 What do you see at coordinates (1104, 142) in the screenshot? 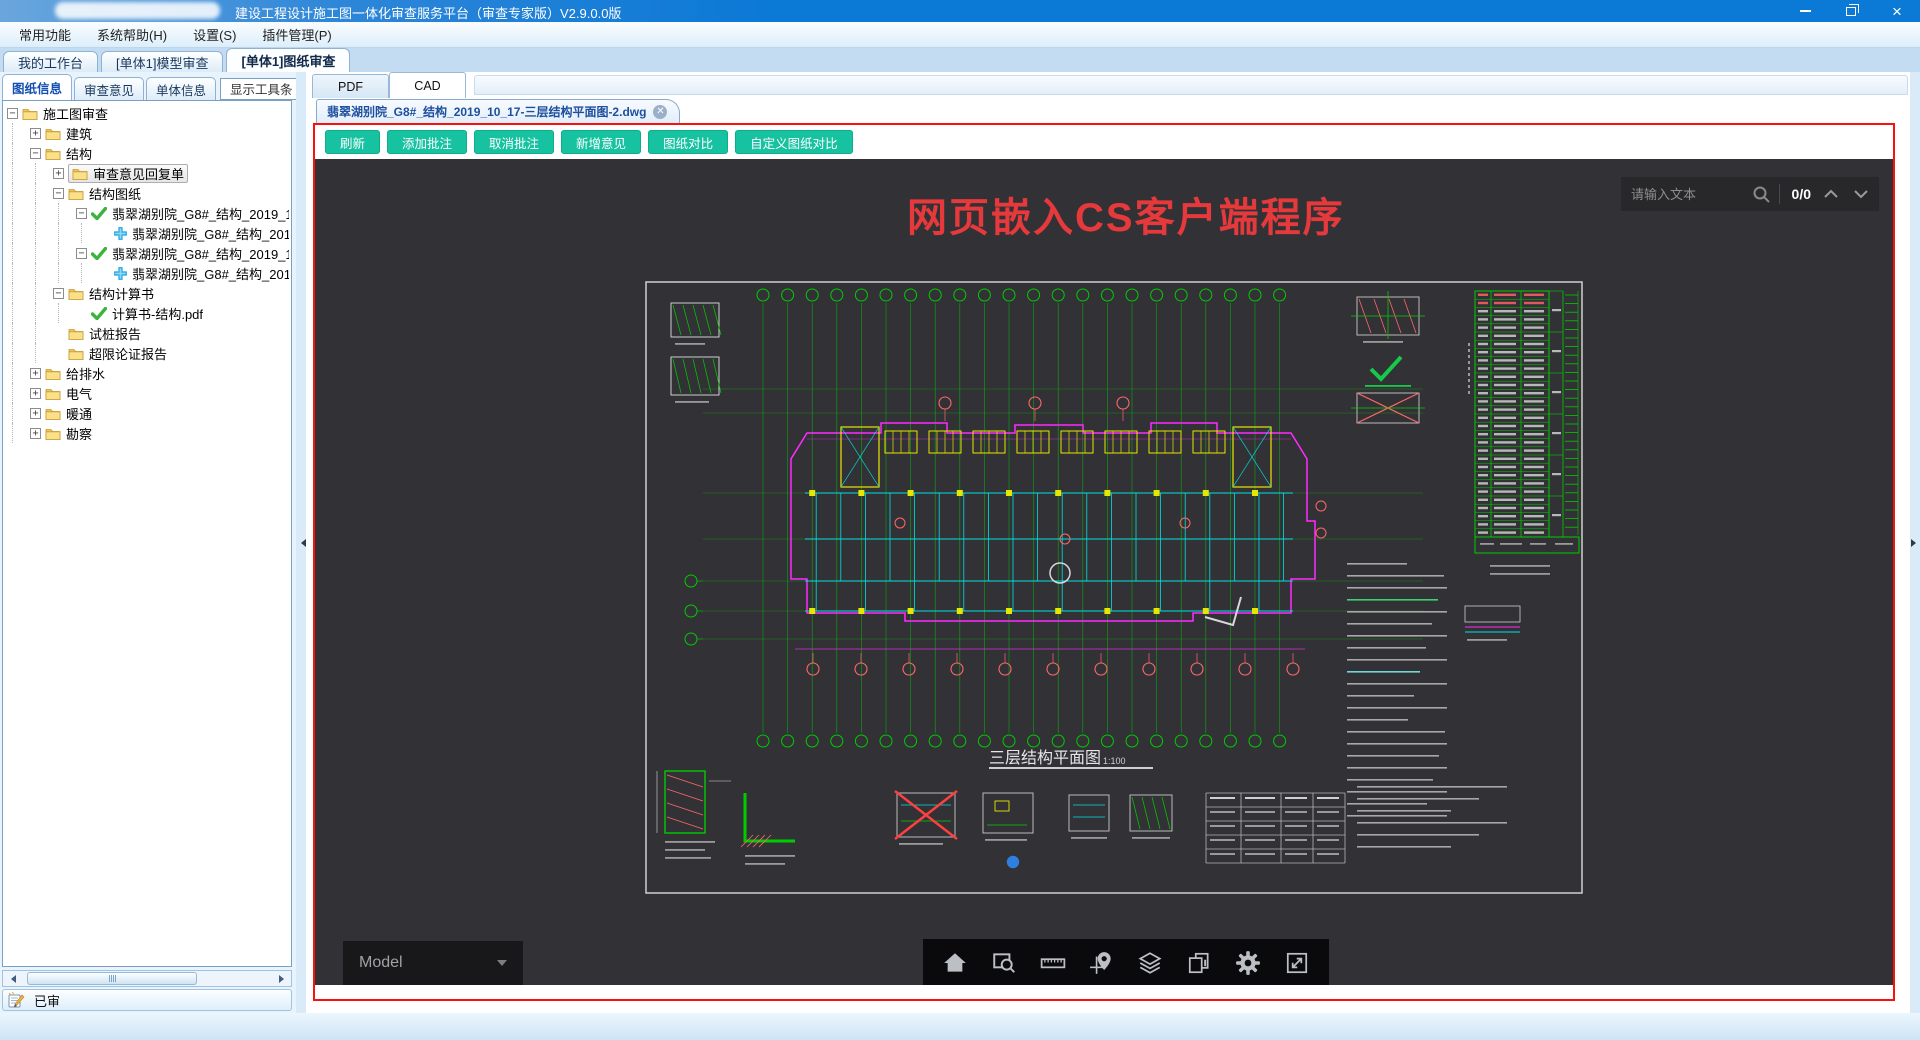
I see `cad-toolbar: 刷新 添加批注 取消批注 新增意见 图纸对比 自定义图纸对比` at bounding box center [1104, 142].